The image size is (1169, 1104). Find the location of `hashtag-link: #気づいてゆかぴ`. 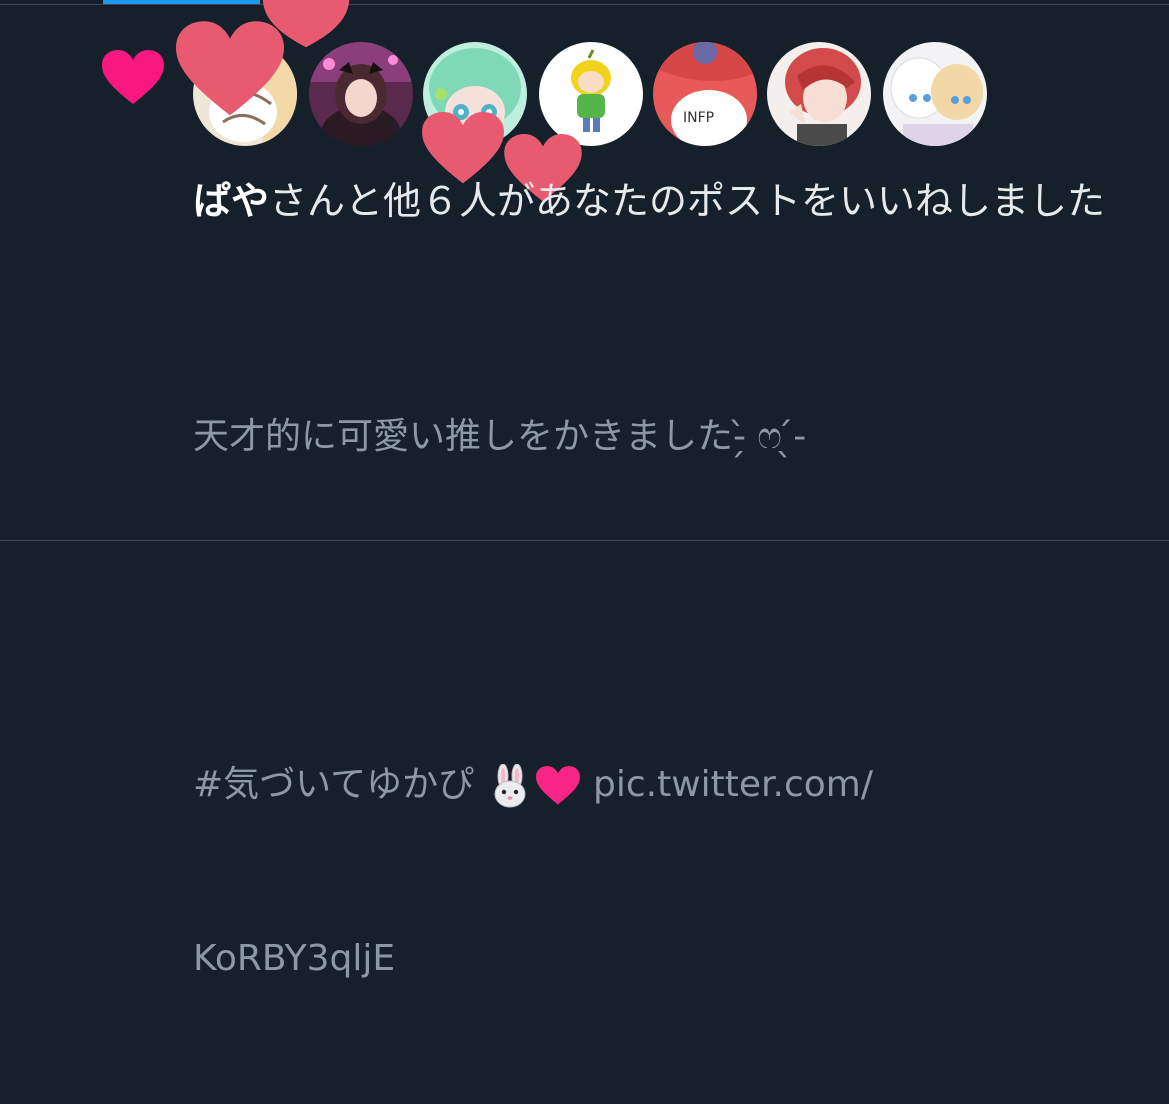

hashtag-link: #気づいてゆかぴ is located at coordinates (333, 784).